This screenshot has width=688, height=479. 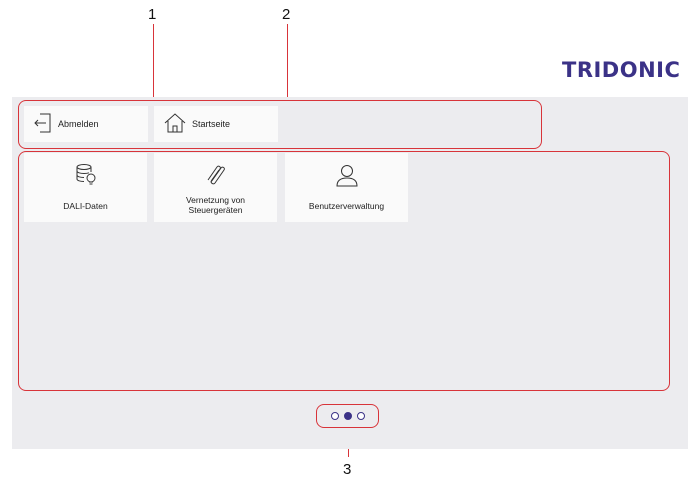 I want to click on callout-number-2: 2, so click(x=286, y=14).